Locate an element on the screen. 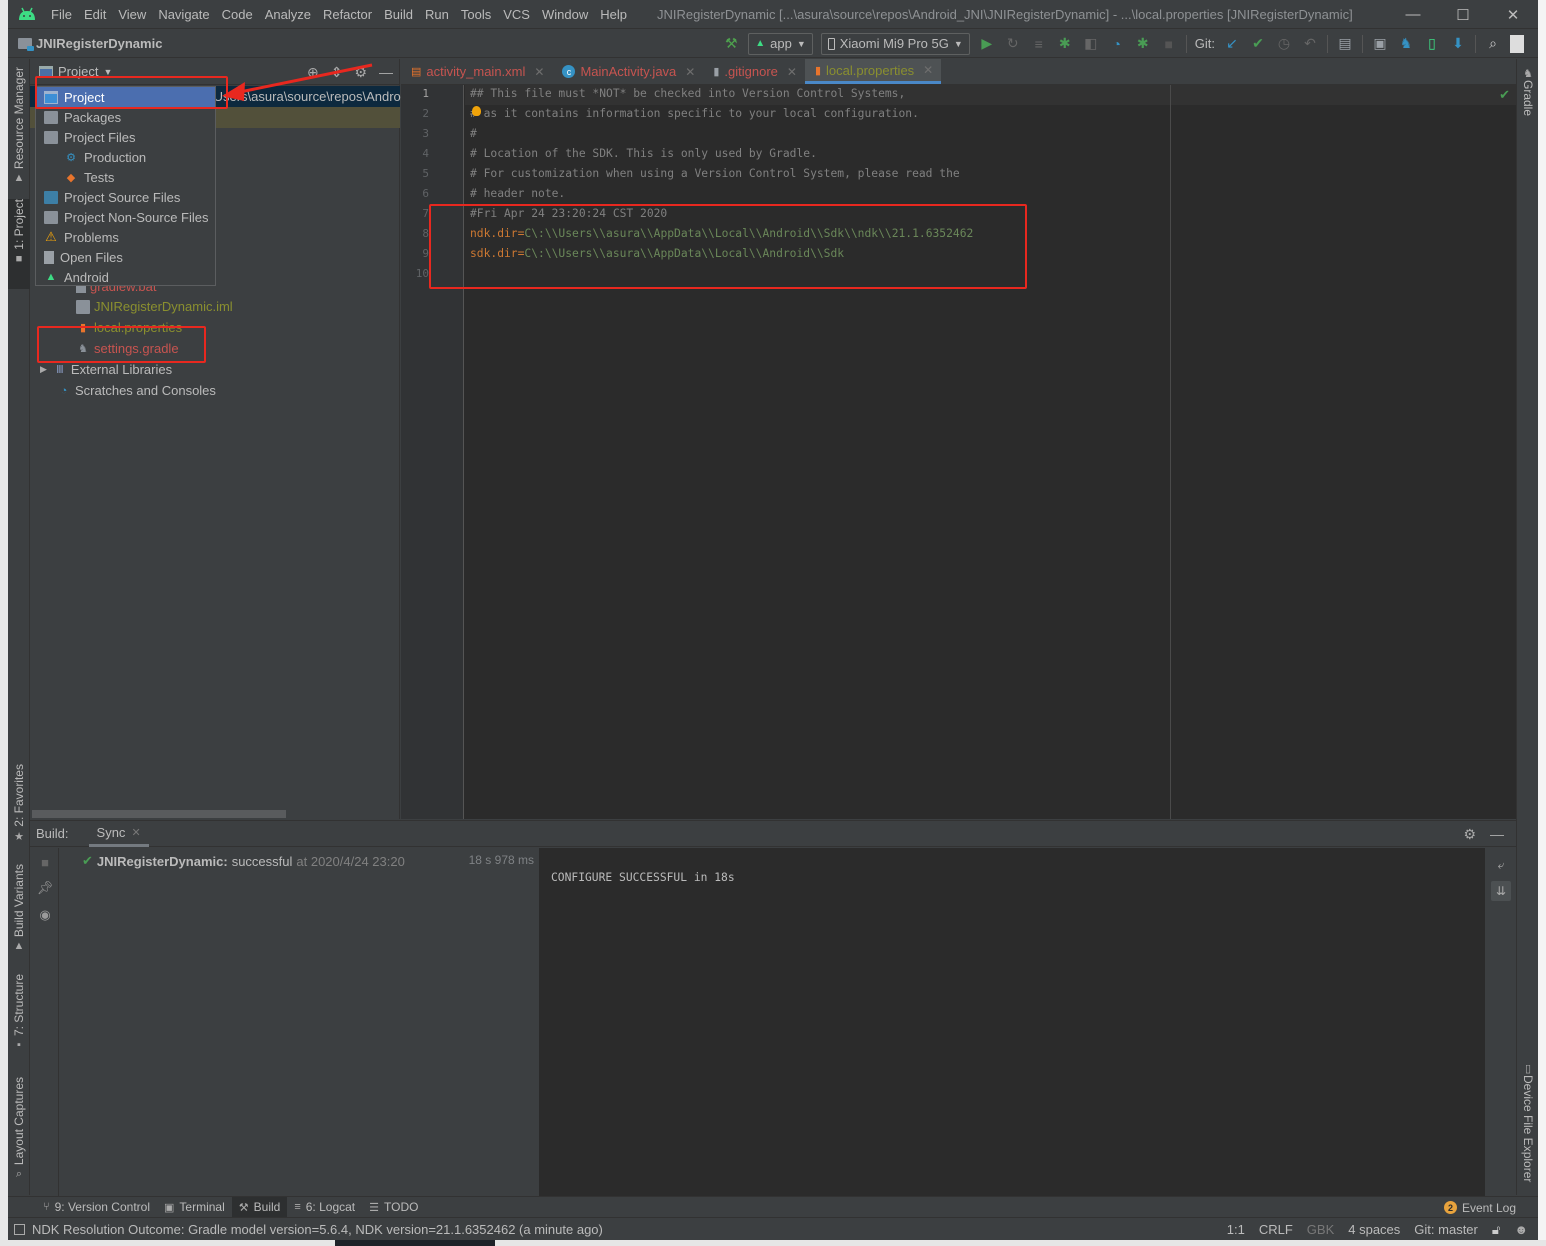 The width and height of the screenshot is (1546, 1246). git-update-icon: ↙ is located at coordinates (1232, 44).